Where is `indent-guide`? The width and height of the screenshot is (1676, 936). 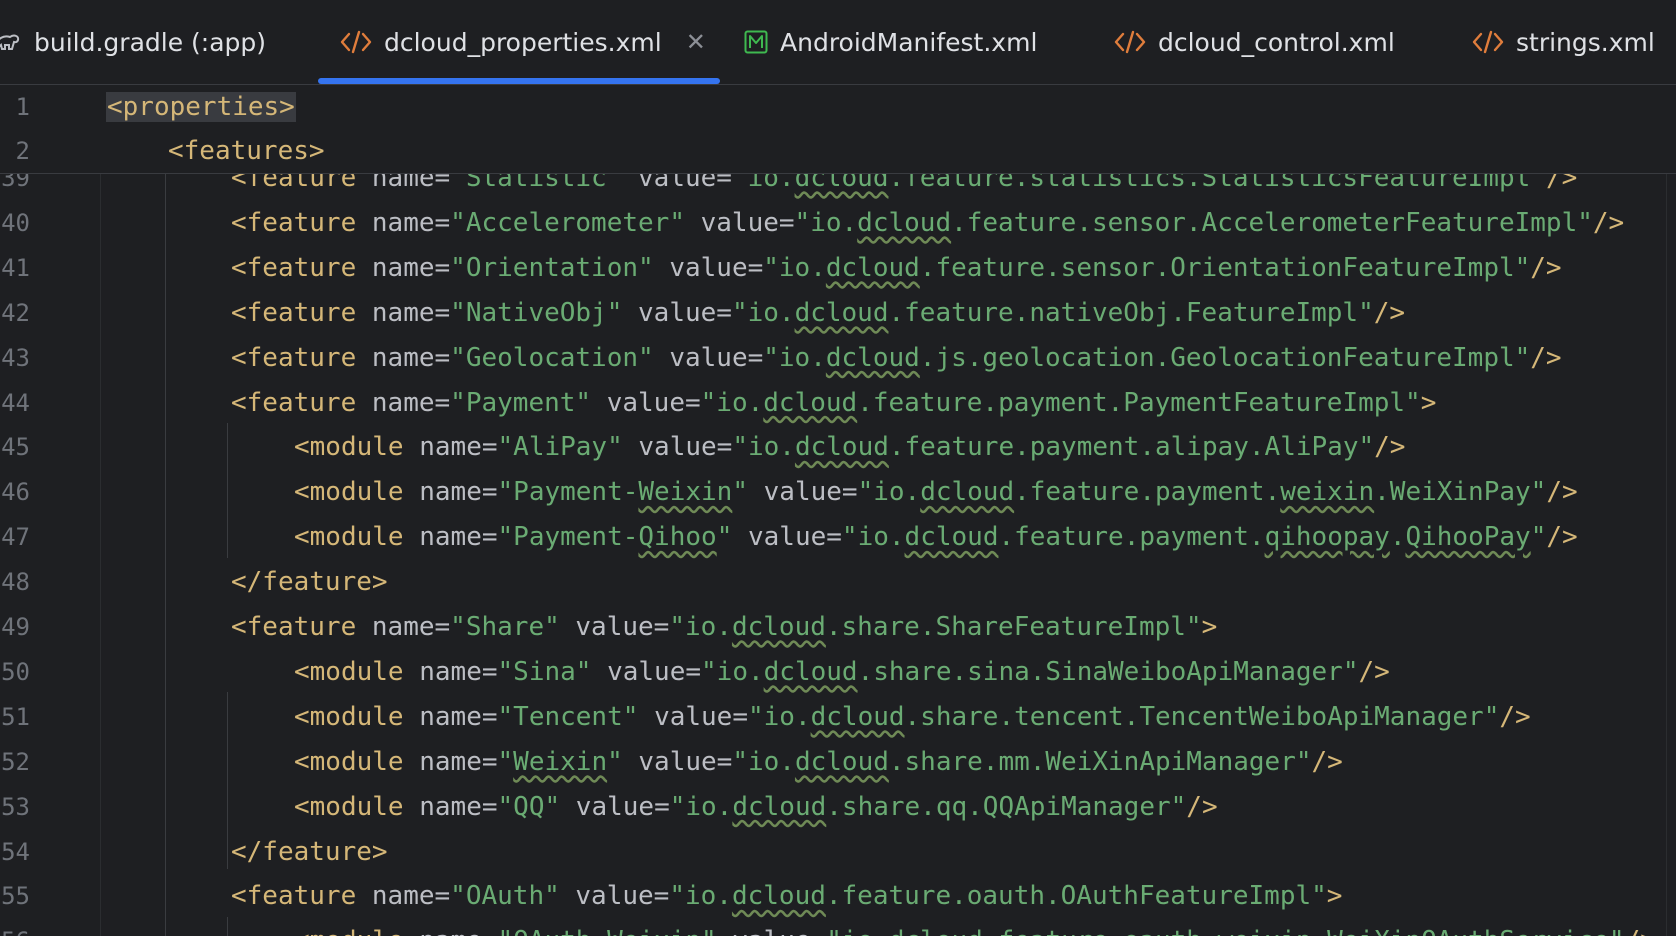 indent-guide is located at coordinates (227, 490).